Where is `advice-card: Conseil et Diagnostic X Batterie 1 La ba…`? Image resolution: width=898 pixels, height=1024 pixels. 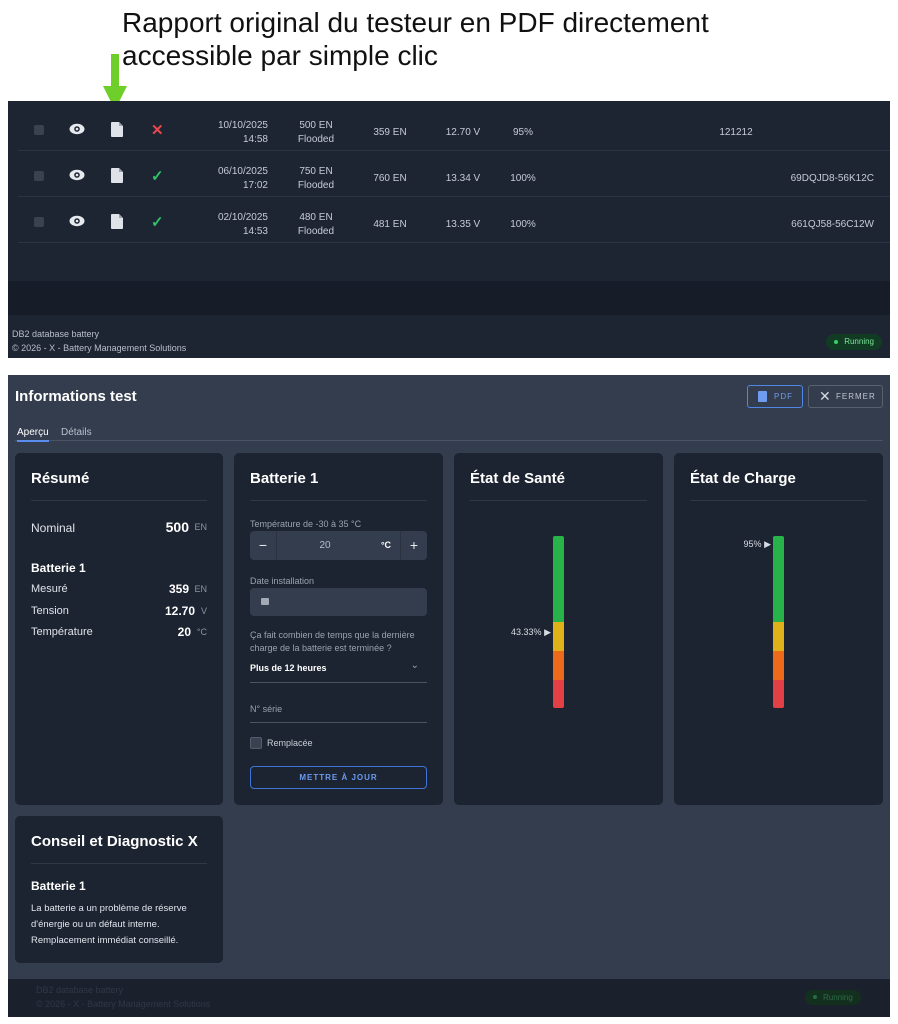
advice-card: Conseil et Diagnostic X Batterie 1 La ba… is located at coordinates (119, 889).